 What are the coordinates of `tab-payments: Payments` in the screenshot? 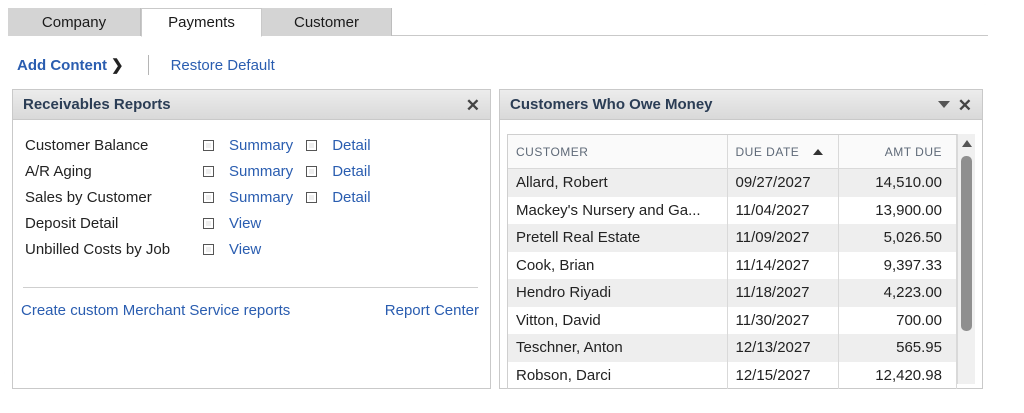 It's located at (201, 22).